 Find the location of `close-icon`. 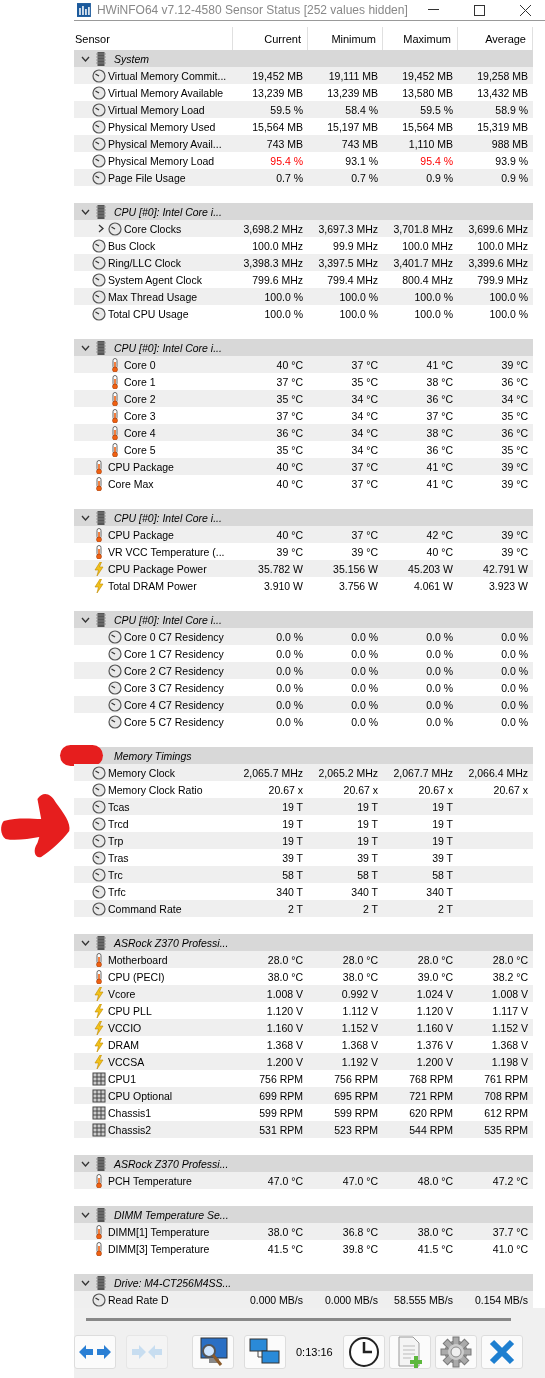

close-icon is located at coordinates (525, 10).